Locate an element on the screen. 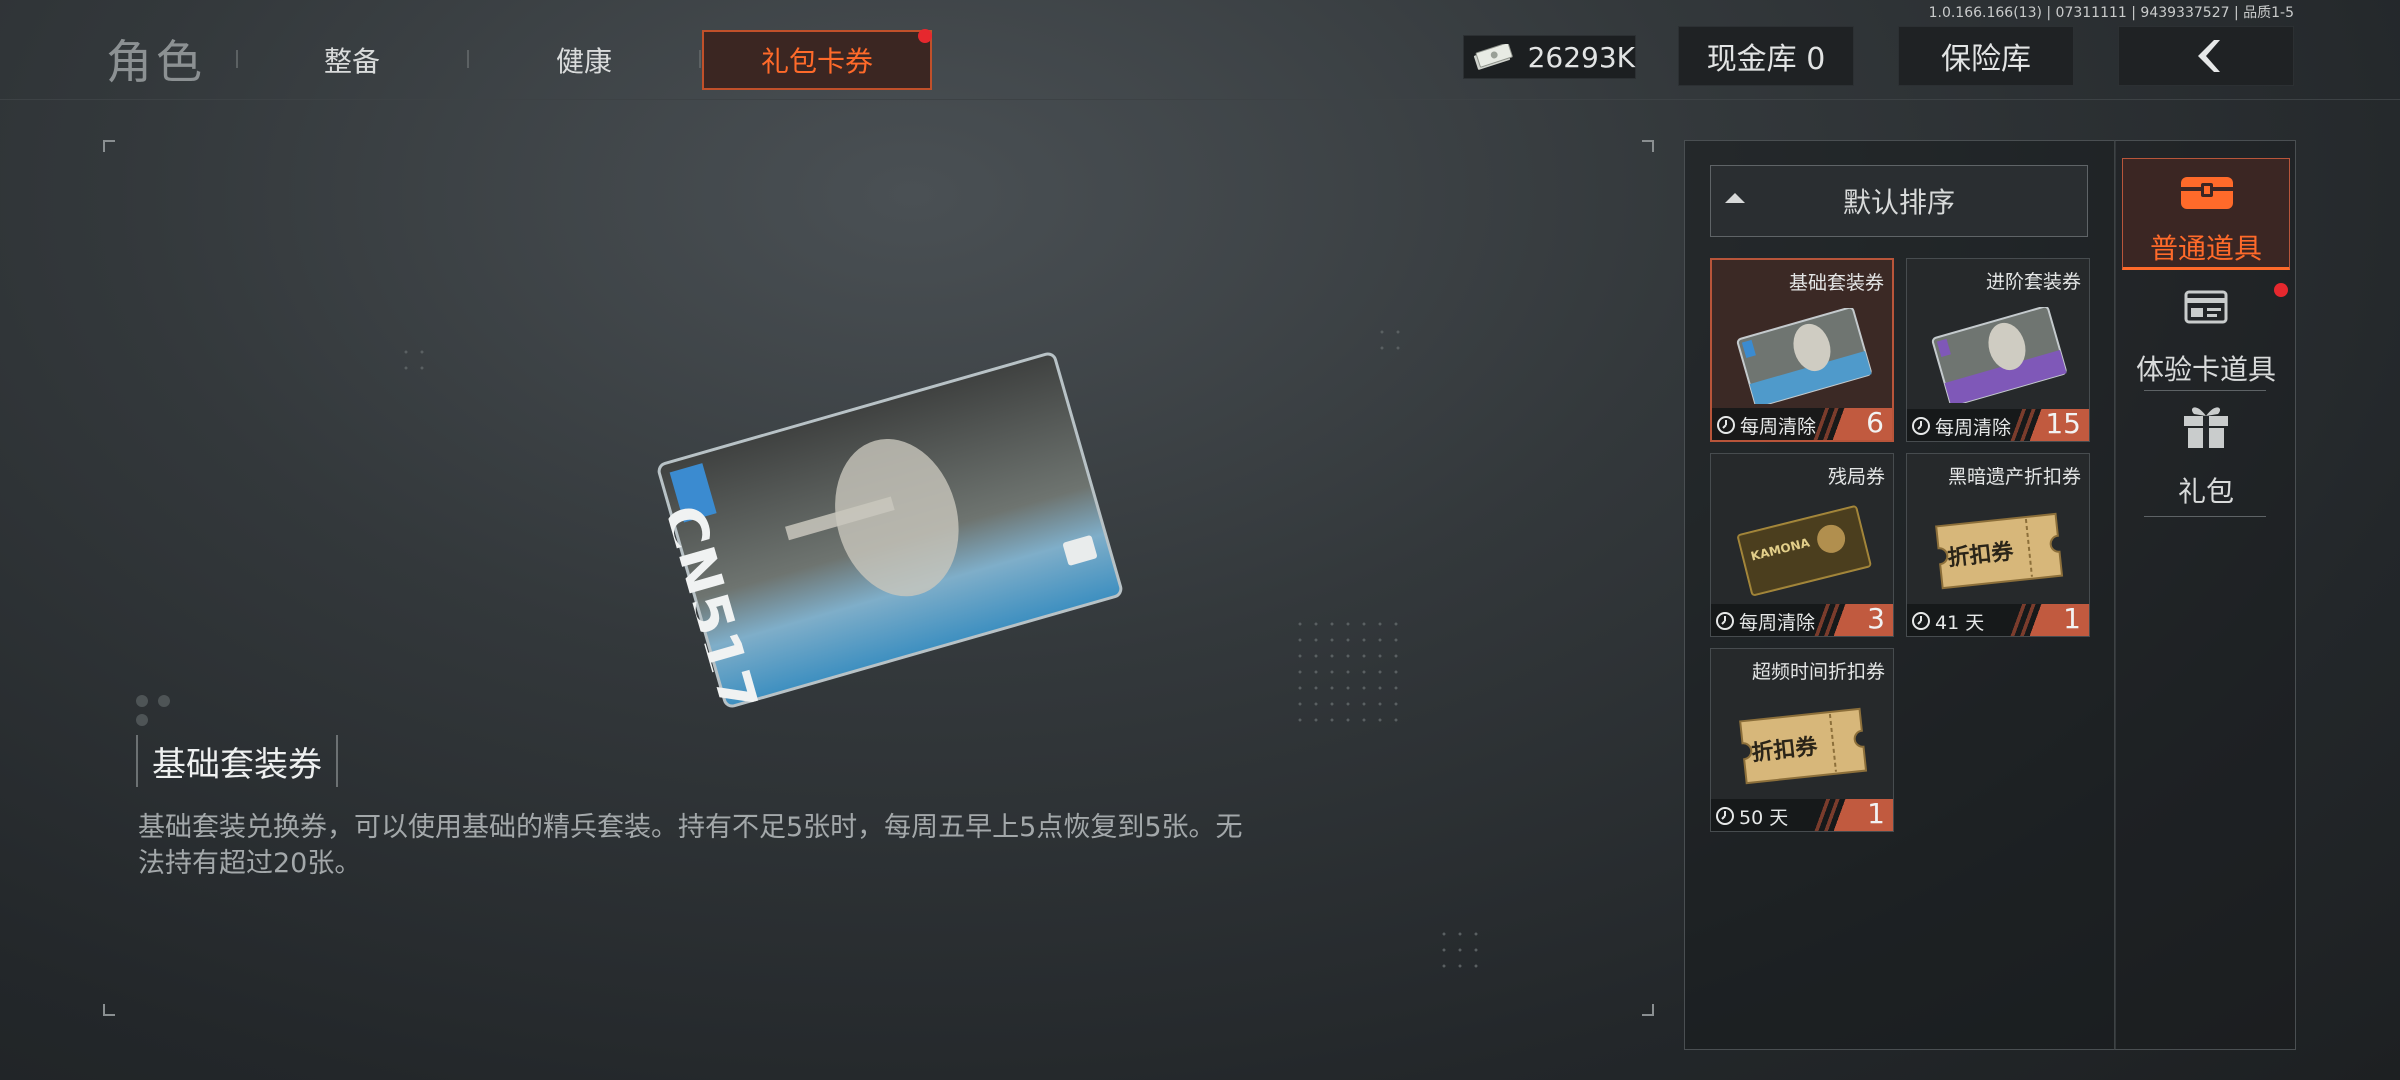 This screenshot has height=1080, width=2400. chest-icon is located at coordinates (2207, 193).